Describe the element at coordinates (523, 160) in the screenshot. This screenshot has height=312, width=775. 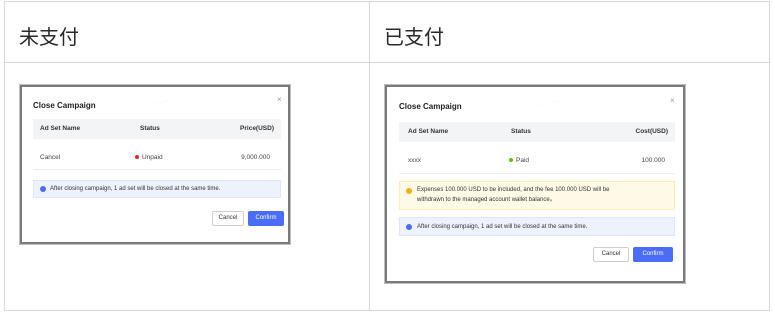
I see `status-label: Paid` at that location.